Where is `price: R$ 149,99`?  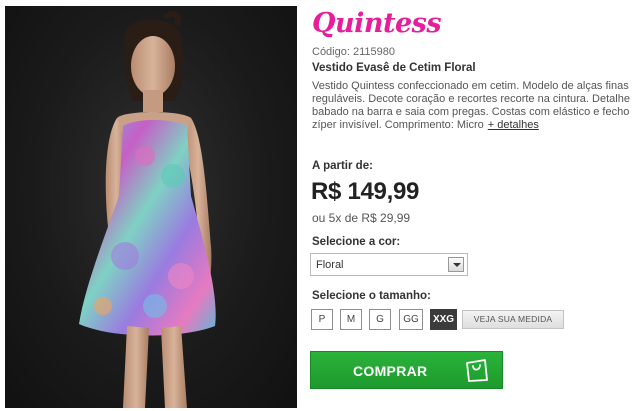
price: R$ 149,99 is located at coordinates (365, 191).